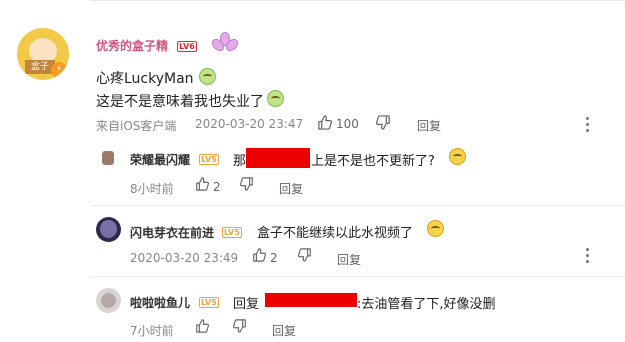 The width and height of the screenshot is (625, 342). Describe the element at coordinates (132, 45) in the screenshot. I see `username: 优秀的盒子精` at that location.